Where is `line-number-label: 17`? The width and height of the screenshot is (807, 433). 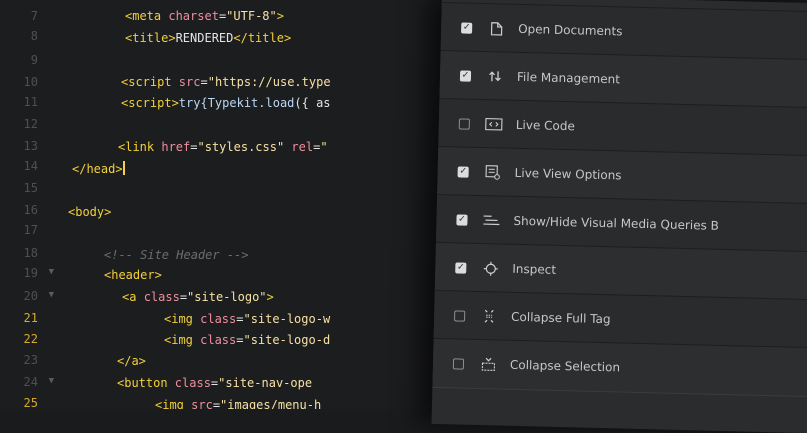
line-number-label: 17 is located at coordinates (30, 230).